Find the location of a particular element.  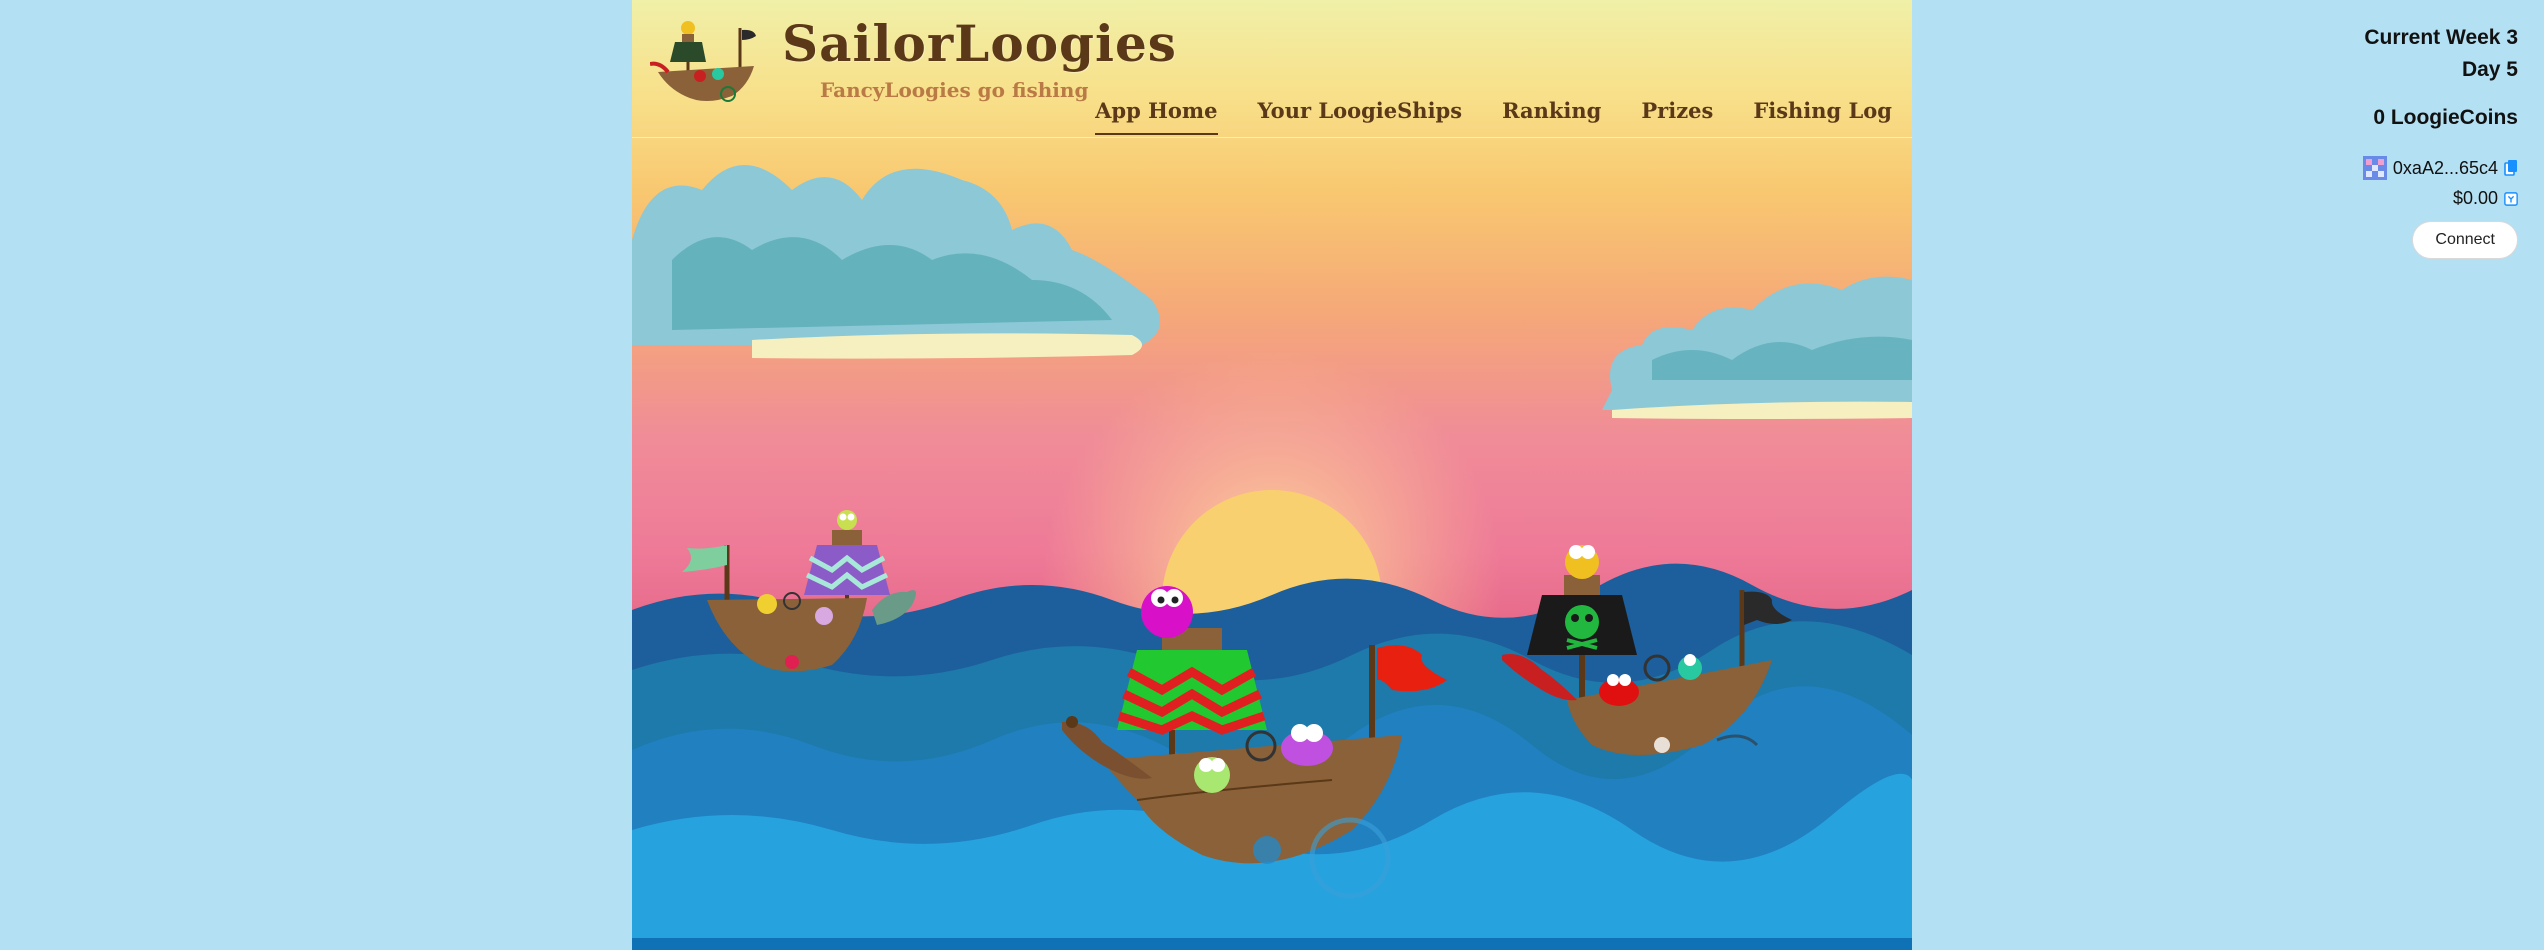

brand-title: SailorLoogies is located at coordinates (979, 43).